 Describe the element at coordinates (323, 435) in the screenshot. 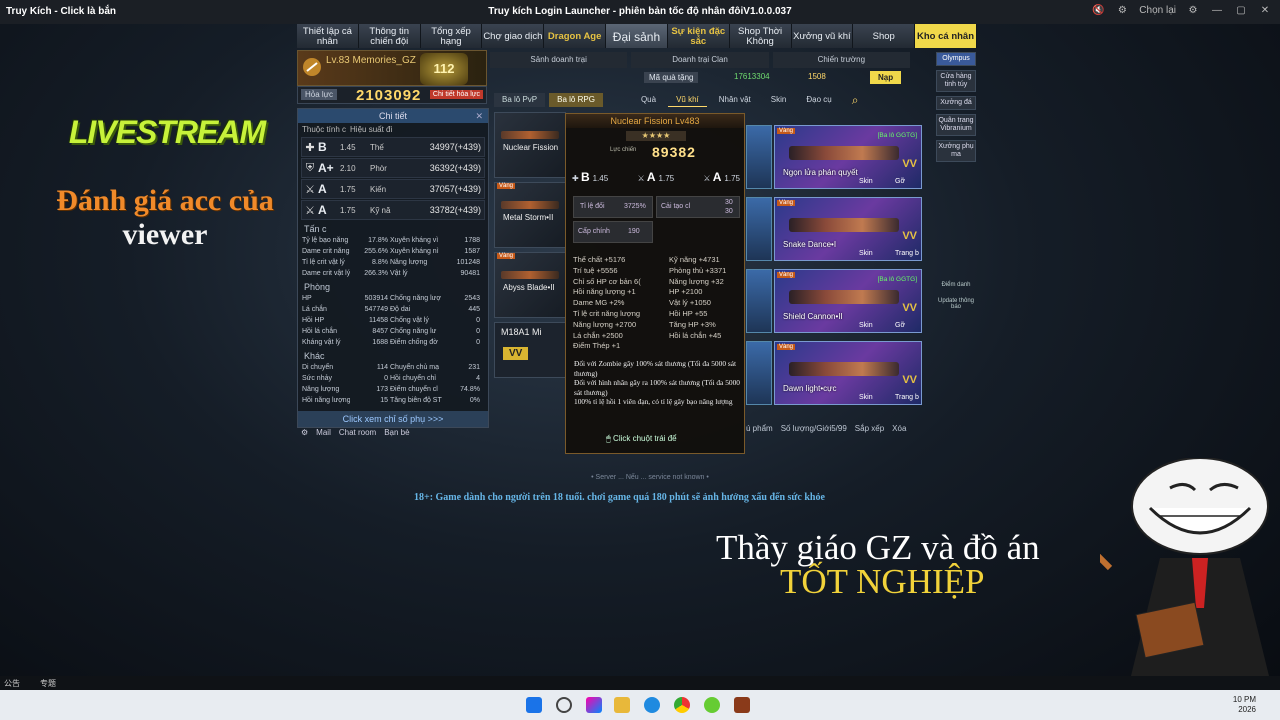

I see `mail-button: Mail` at that location.